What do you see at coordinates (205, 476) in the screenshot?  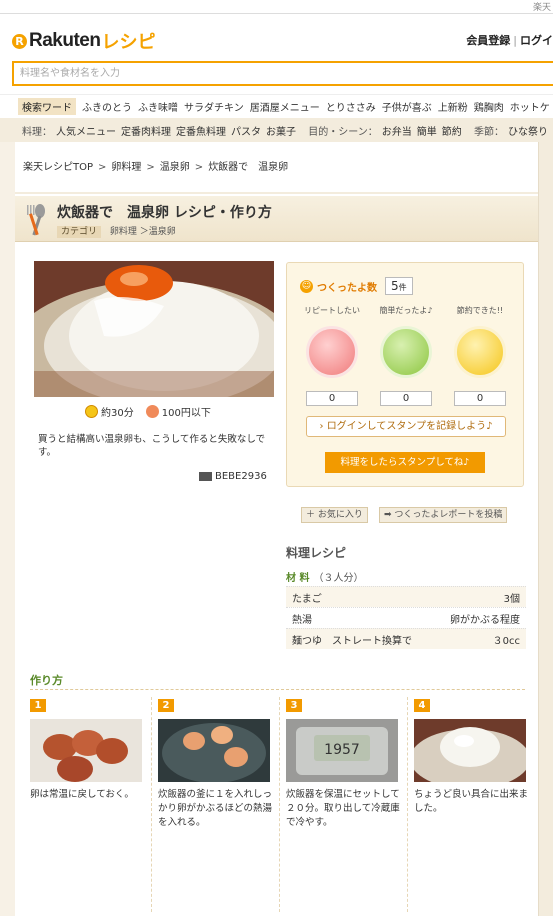 I see `avatar` at bounding box center [205, 476].